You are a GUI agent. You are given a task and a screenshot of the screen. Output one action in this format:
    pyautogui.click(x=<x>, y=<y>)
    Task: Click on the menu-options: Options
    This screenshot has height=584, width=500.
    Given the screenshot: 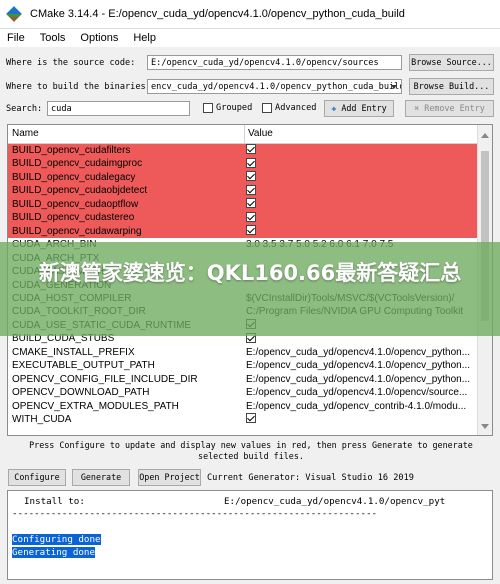 What is the action you would take?
    pyautogui.click(x=99, y=38)
    